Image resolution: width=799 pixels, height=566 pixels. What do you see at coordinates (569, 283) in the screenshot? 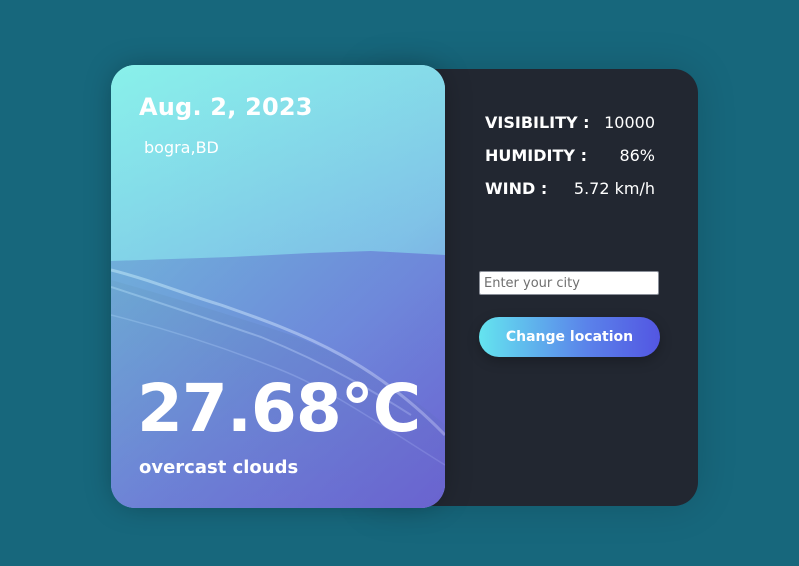
I see `city-search-input` at bounding box center [569, 283].